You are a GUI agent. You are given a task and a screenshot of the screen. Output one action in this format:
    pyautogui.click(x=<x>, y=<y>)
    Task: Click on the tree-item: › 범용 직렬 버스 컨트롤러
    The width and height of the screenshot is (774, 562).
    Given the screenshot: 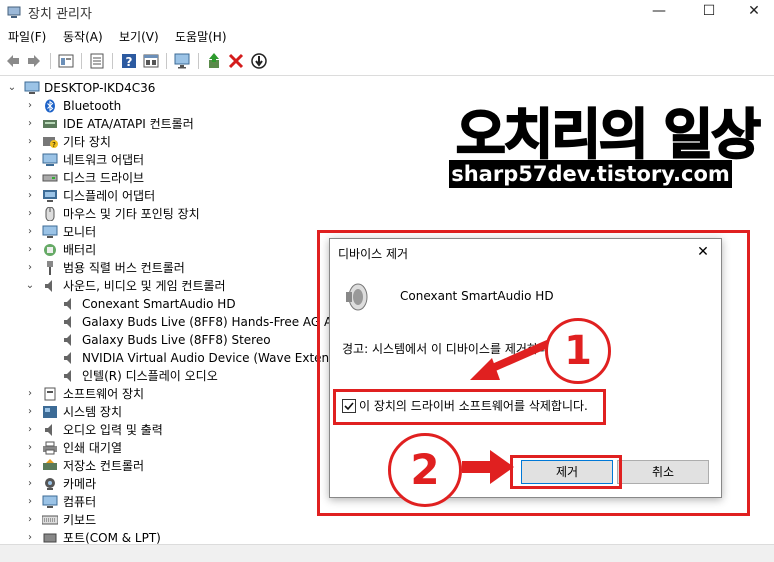 What is the action you would take?
    pyautogui.click(x=150, y=268)
    